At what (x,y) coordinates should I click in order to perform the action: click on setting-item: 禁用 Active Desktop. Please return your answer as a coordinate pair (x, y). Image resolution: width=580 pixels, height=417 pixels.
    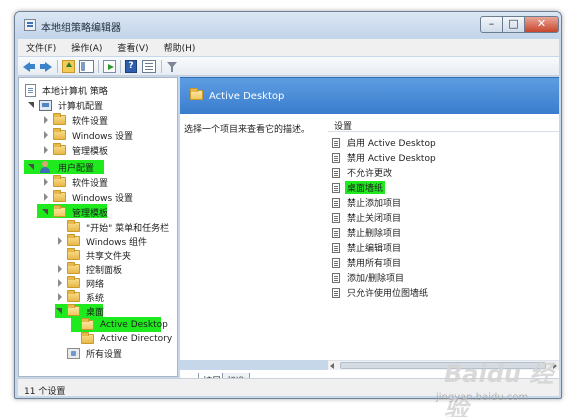
    Looking at the image, I should click on (385, 157).